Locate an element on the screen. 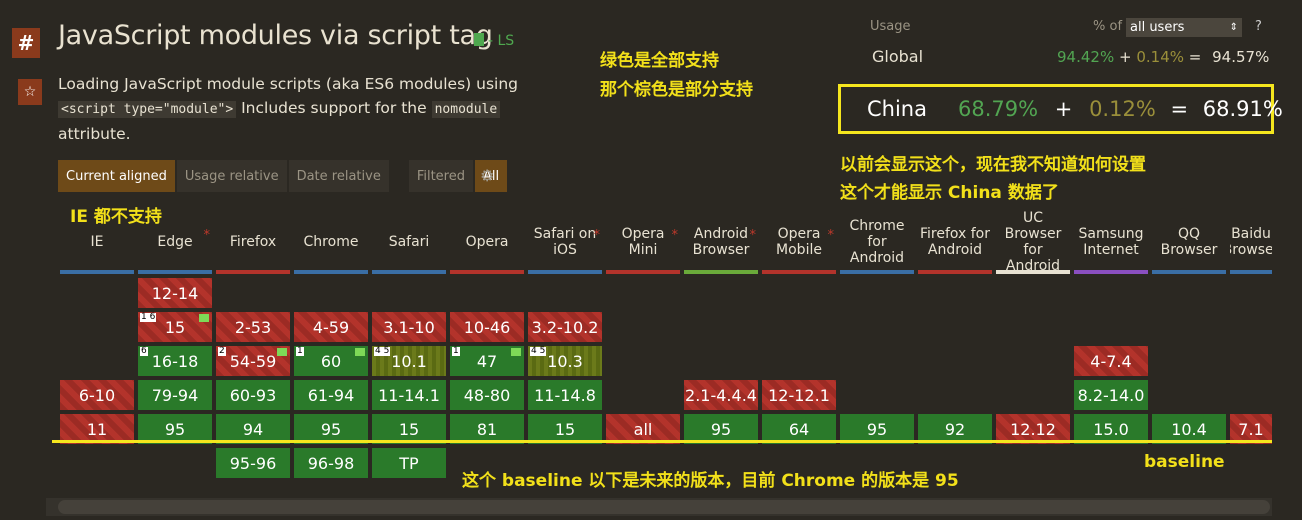 Image resolution: width=1302 pixels, height=520 pixels. browser-name: Firefox for Android is located at coordinates (955, 242).